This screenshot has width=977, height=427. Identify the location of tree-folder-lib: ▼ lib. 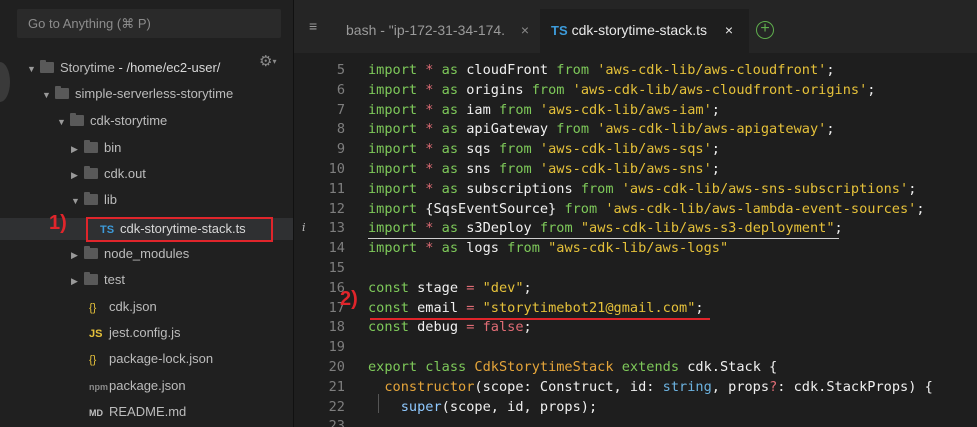
(94, 200).